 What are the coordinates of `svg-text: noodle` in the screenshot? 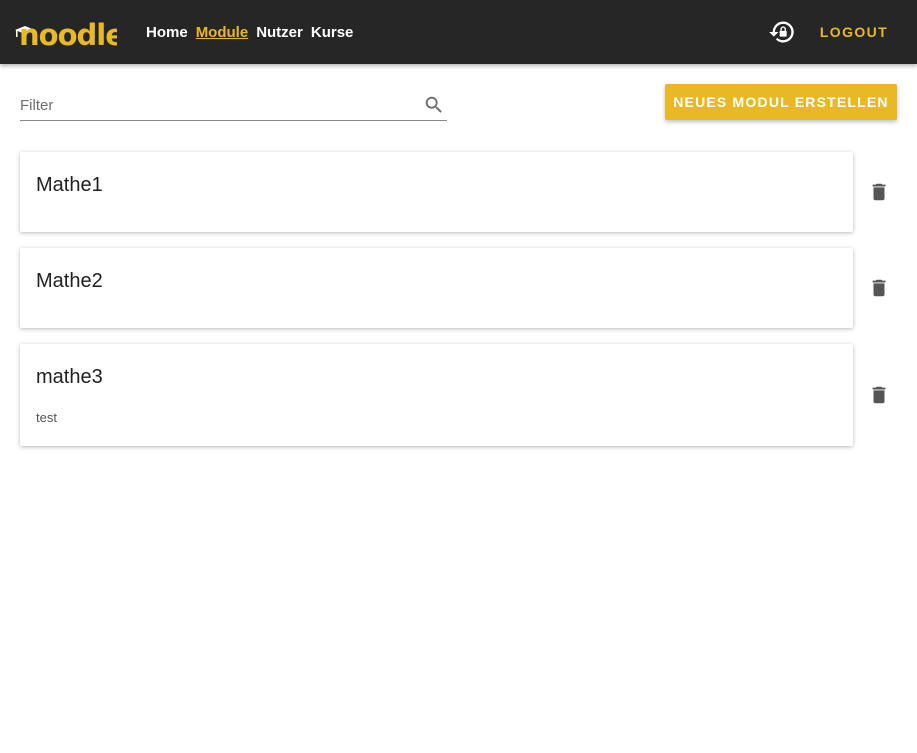 It's located at (68, 33).